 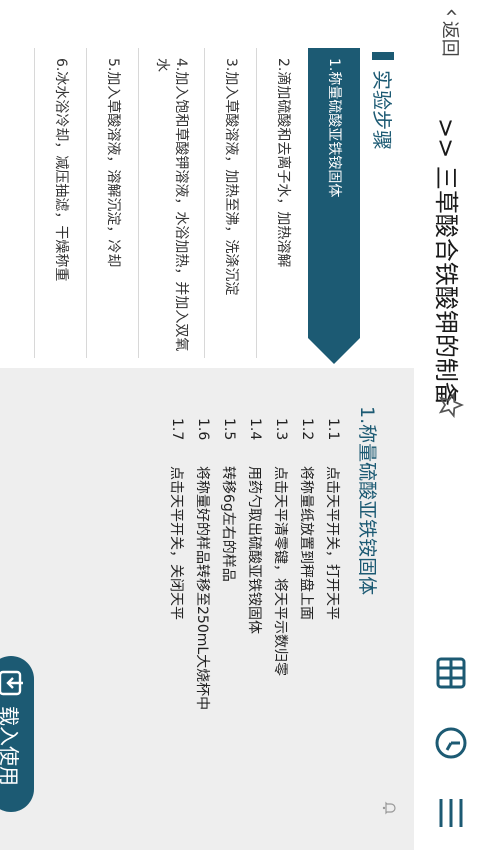 What do you see at coordinates (282, 163) in the screenshot?
I see `step-label: 2.滴加硫酸和去离子水，加热溶解` at bounding box center [282, 163].